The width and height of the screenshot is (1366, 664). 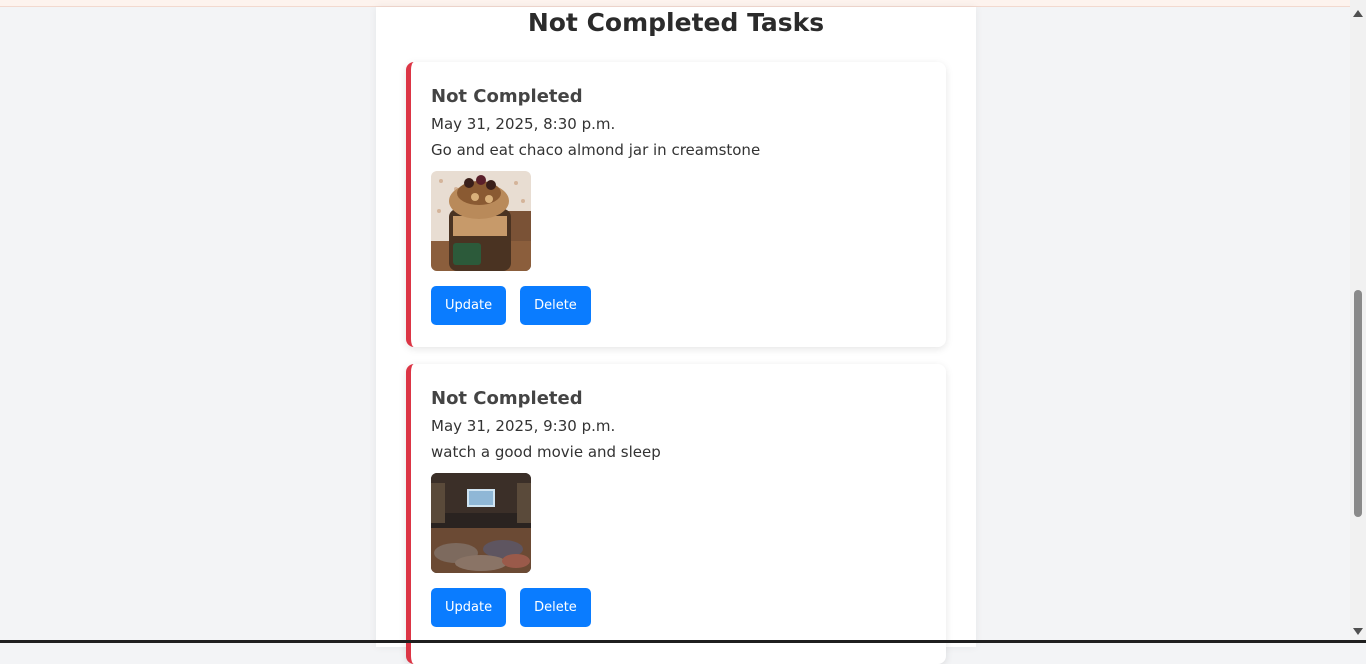 I want to click on dessert-jar-photo, so click(x=481, y=221).